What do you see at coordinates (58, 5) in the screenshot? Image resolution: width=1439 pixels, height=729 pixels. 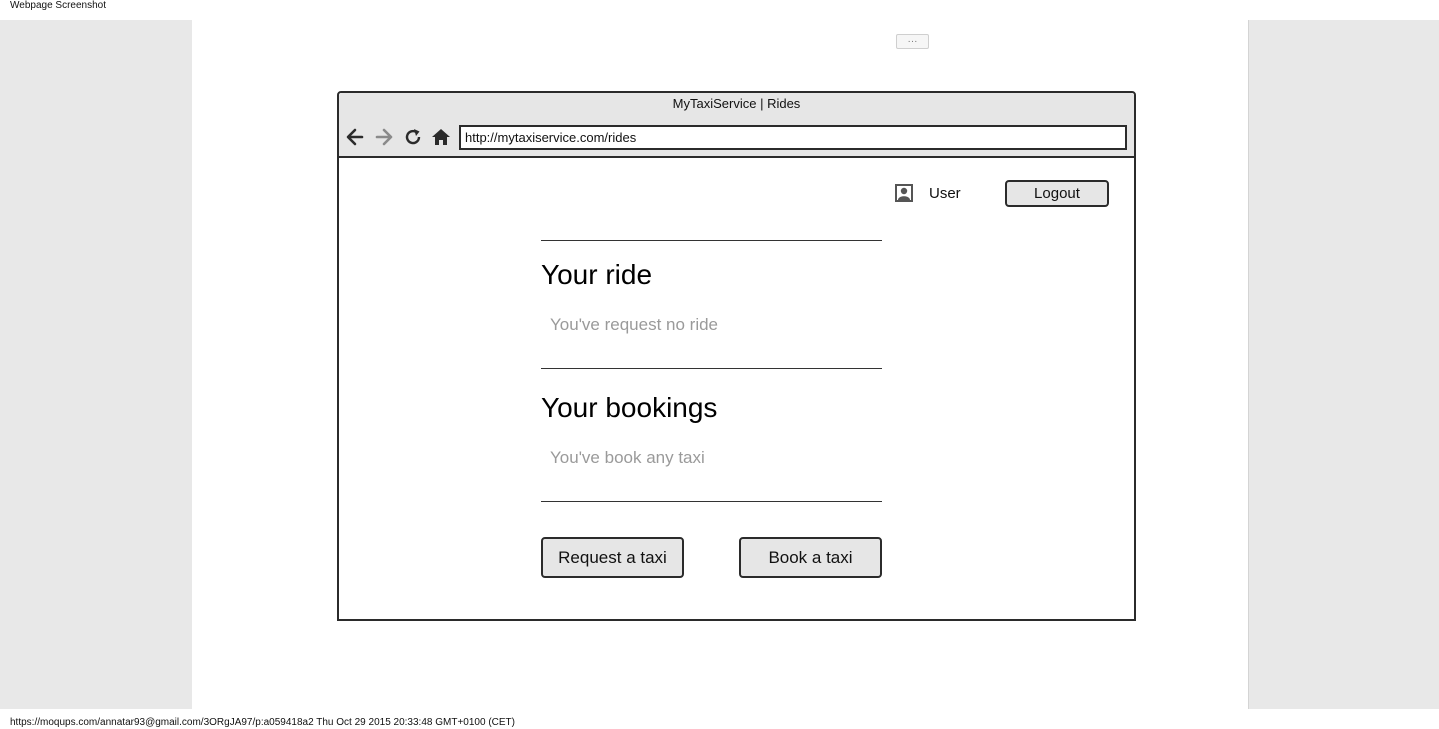 I see `page-header-label: Webpage Screenshot` at bounding box center [58, 5].